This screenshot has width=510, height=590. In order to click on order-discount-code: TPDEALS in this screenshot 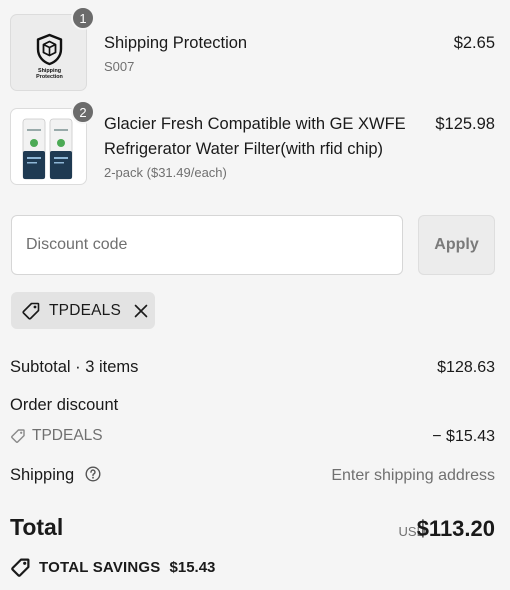, I will do `click(67, 435)`.